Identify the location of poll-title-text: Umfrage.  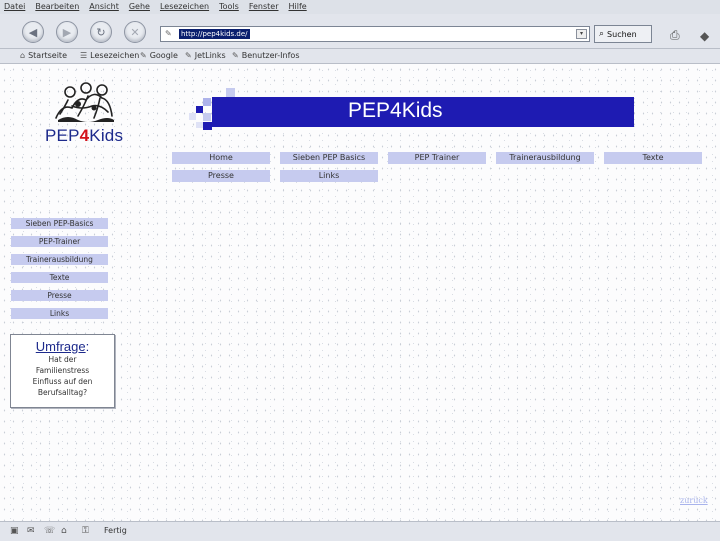
(60, 346).